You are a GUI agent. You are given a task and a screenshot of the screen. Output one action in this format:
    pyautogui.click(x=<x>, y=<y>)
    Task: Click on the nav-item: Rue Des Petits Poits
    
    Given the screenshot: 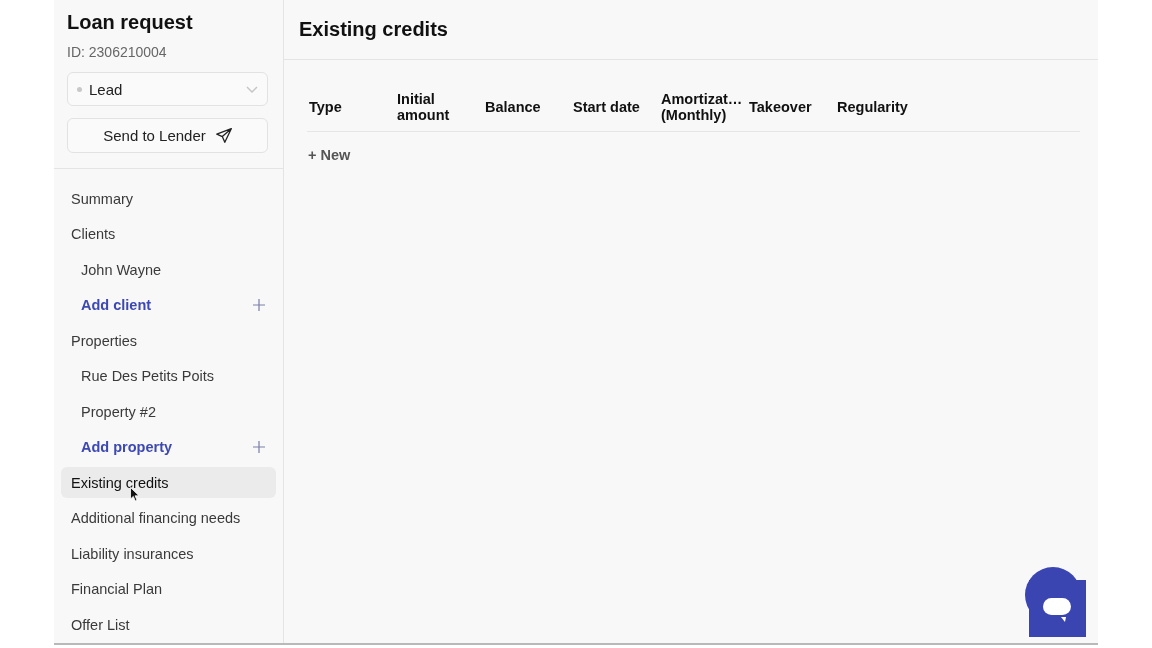 What is the action you would take?
    pyautogui.click(x=168, y=376)
    